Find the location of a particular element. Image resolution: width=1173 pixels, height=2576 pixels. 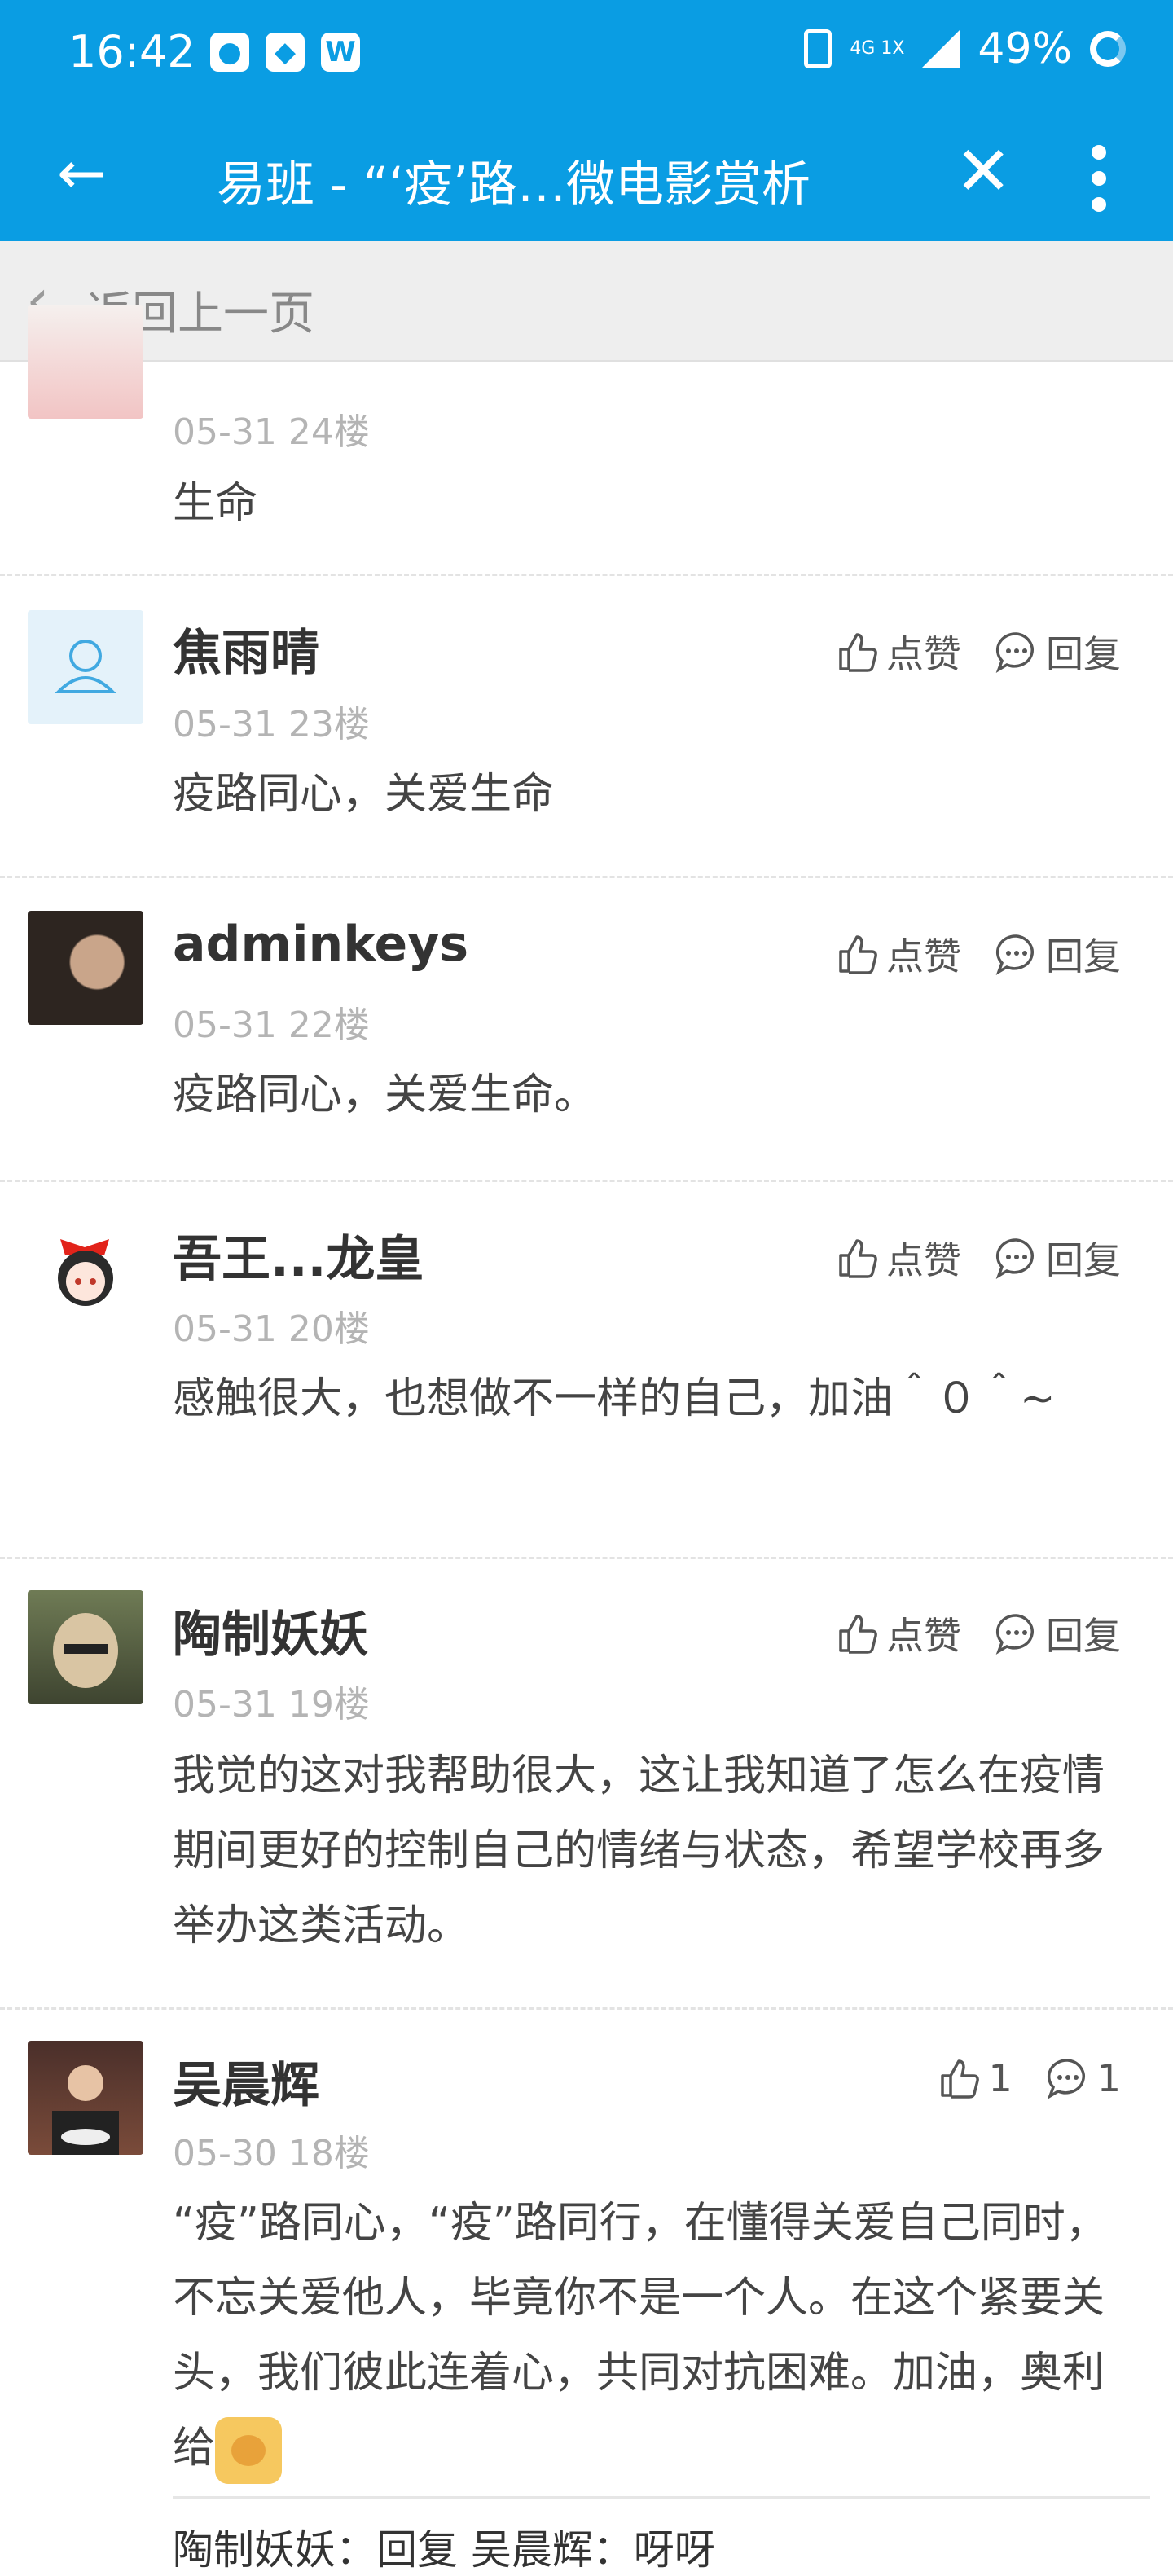

comment-date: 05-31 20楼 is located at coordinates (271, 1329).